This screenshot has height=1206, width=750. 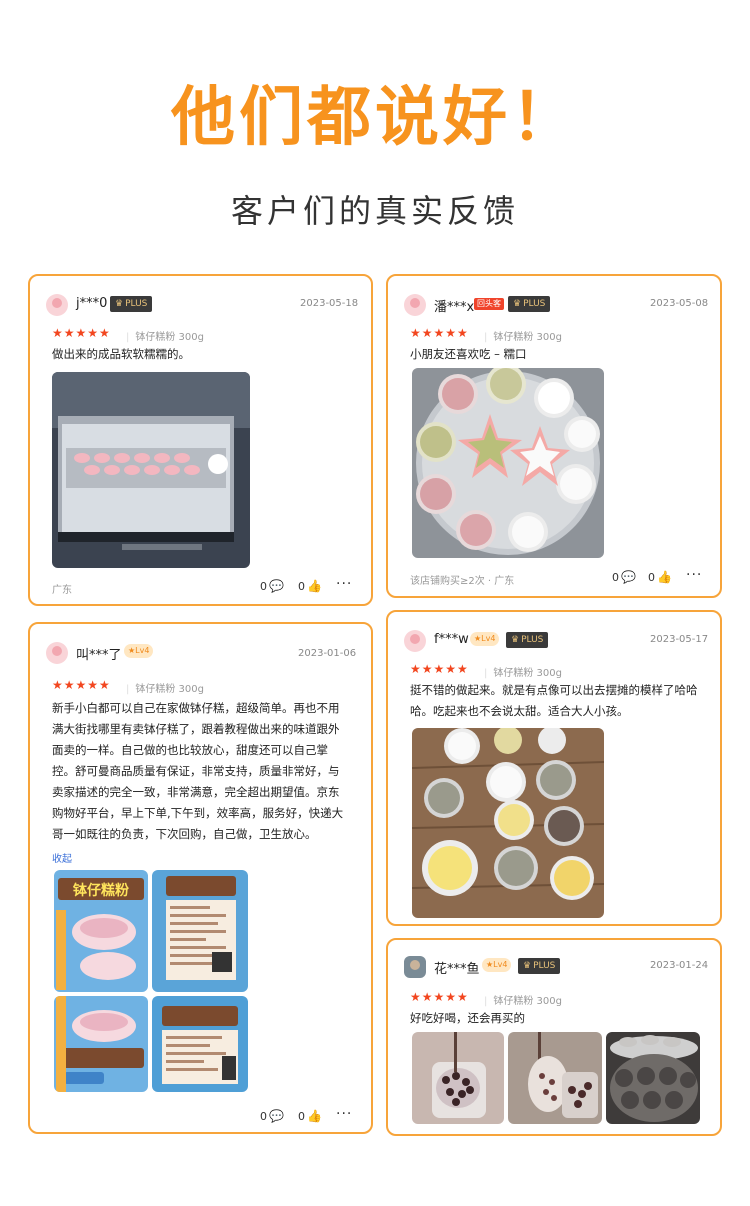 I want to click on review-date: 2023-01-24, so click(x=679, y=965).